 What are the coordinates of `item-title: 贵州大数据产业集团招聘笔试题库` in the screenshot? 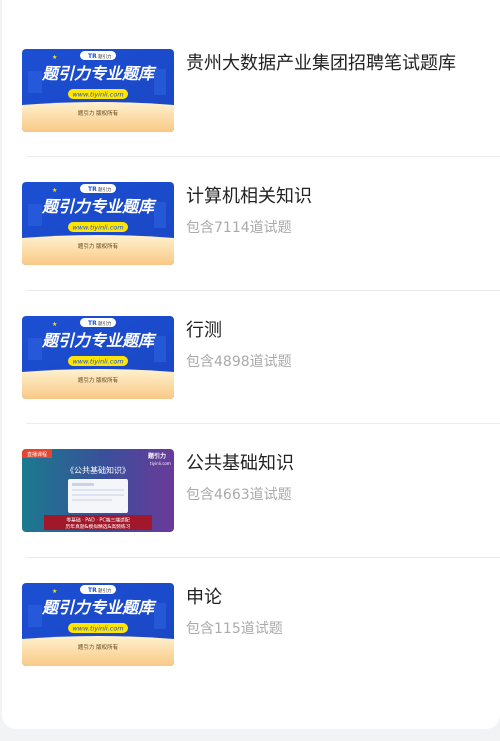 It's located at (321, 63).